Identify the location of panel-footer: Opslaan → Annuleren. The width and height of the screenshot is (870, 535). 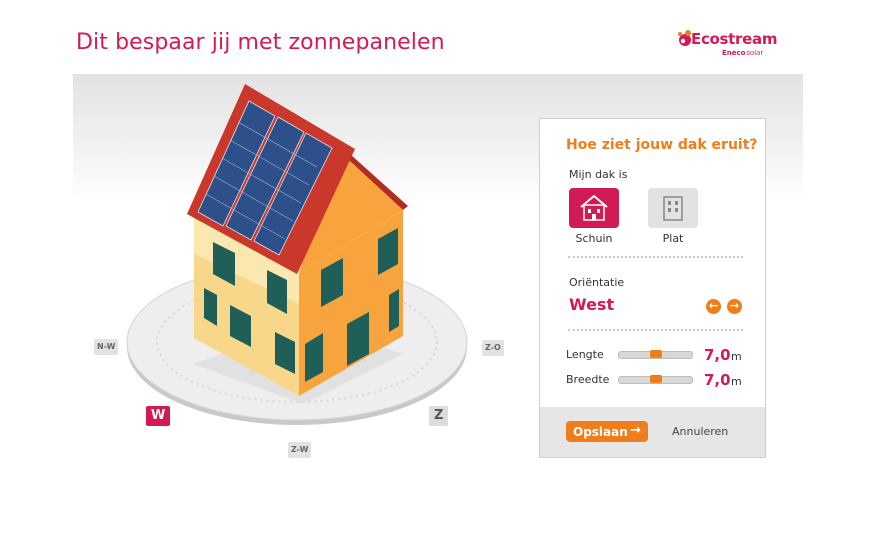
(652, 432).